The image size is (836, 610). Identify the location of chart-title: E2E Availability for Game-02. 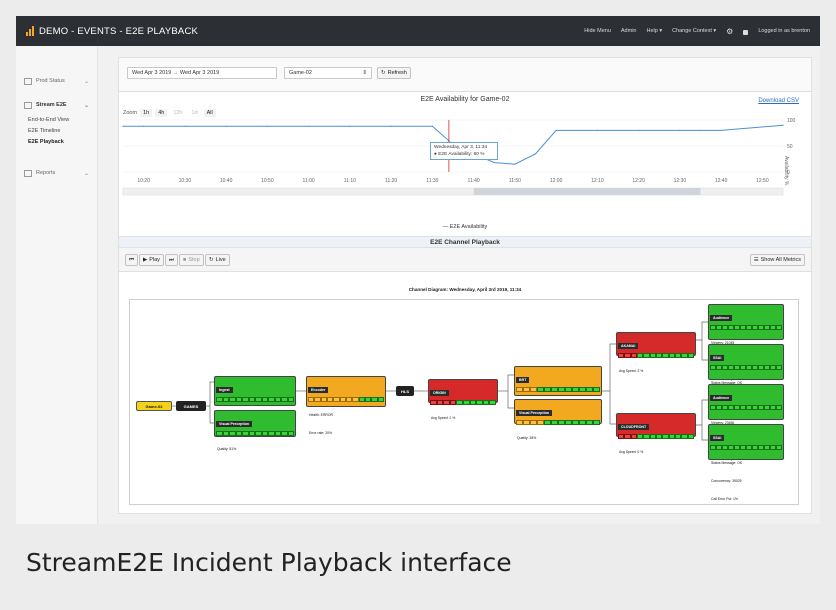
(465, 99).